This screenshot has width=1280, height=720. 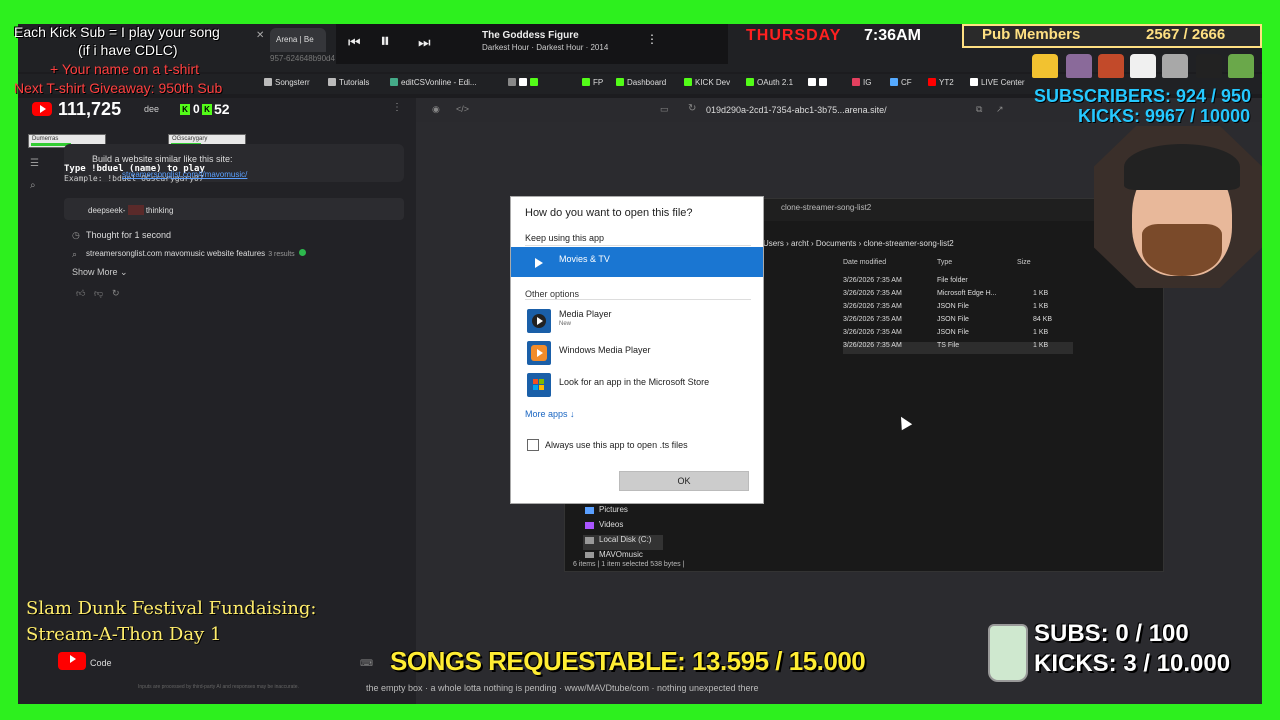 What do you see at coordinates (941, 82) in the screenshot?
I see `bookmark-yt2: YT2` at bounding box center [941, 82].